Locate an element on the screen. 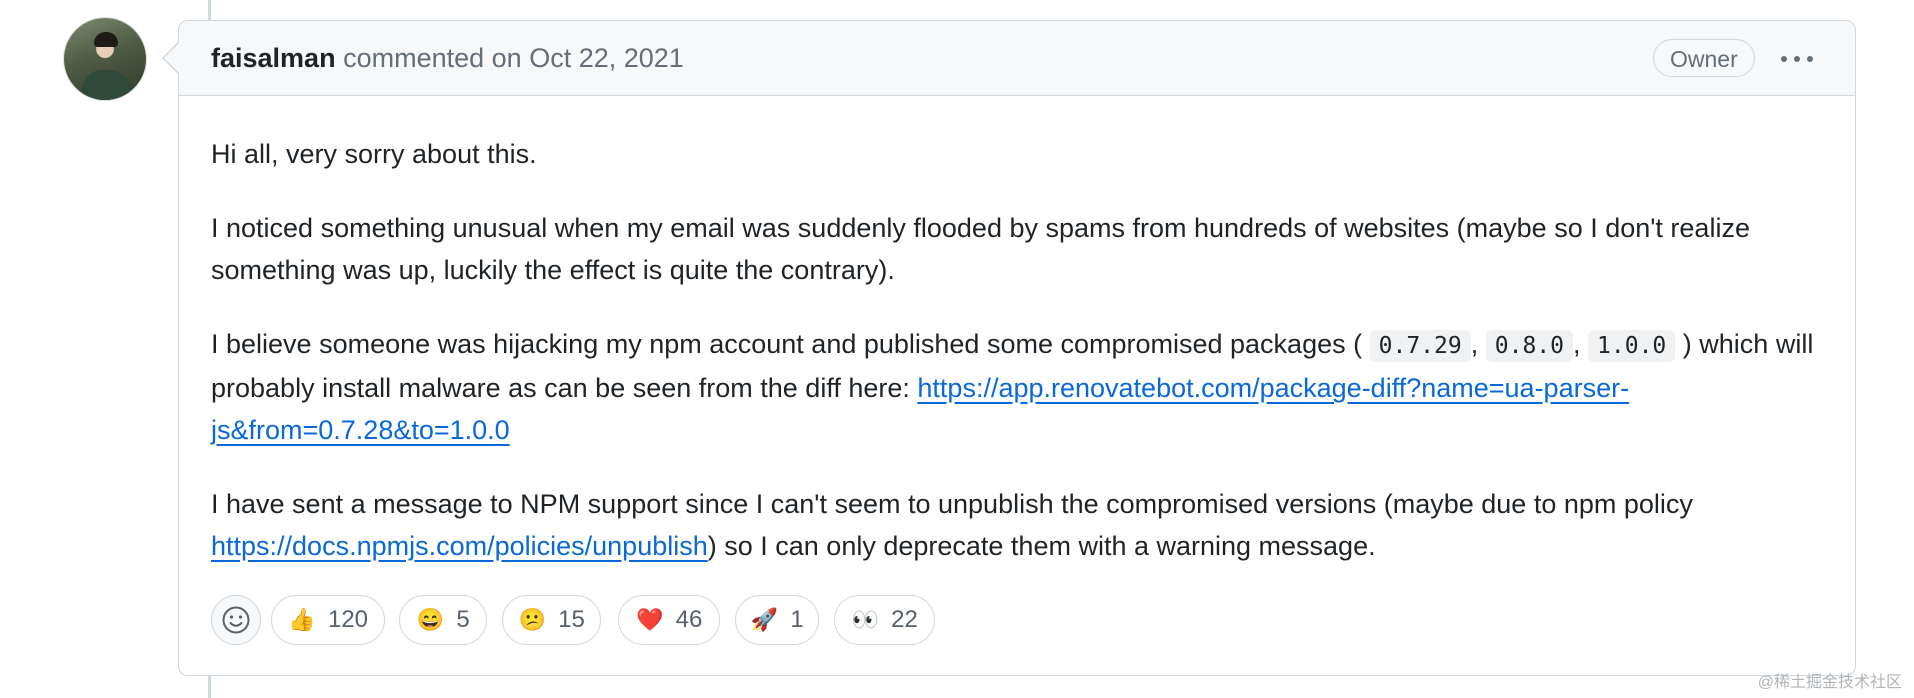  comment-date: Oct 22, 2021 is located at coordinates (606, 58).